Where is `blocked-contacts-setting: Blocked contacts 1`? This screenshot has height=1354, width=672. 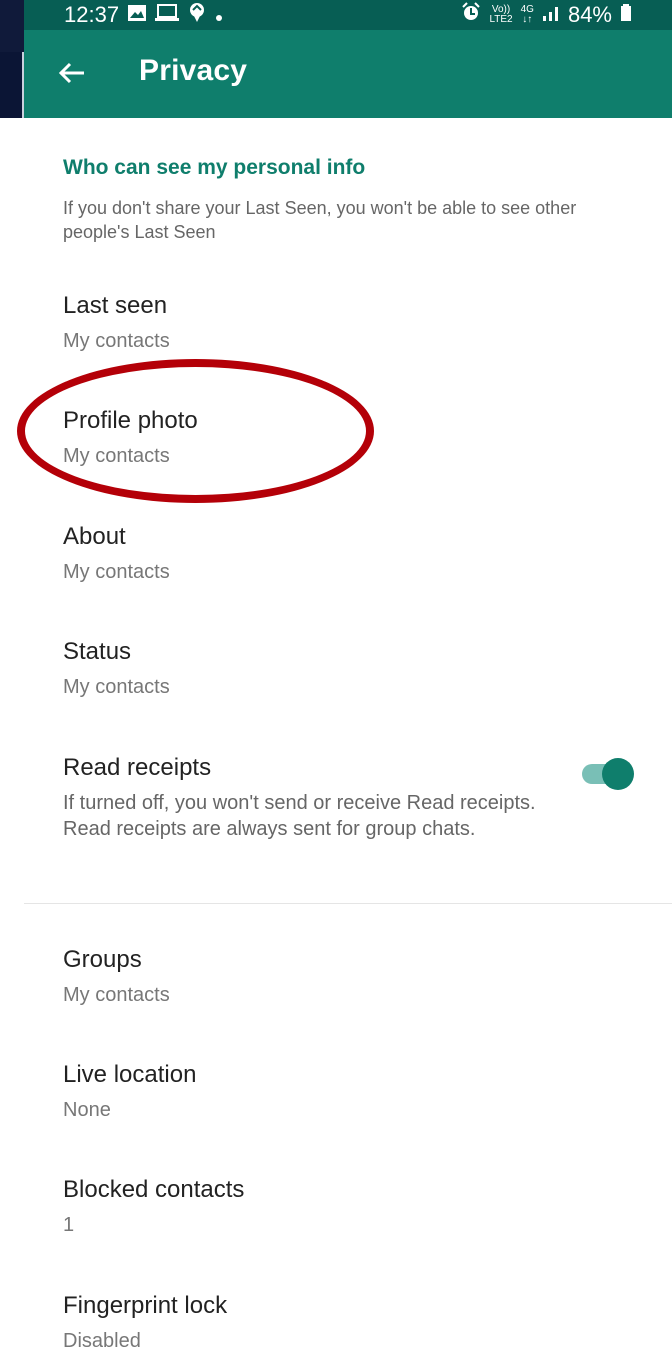 blocked-contacts-setting: Blocked contacts 1 is located at coordinates (313, 1207).